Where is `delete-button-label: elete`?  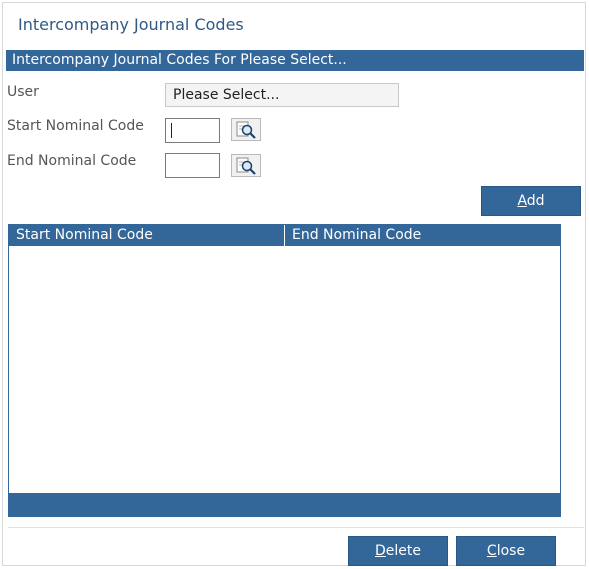 delete-button-label: elete is located at coordinates (403, 551).